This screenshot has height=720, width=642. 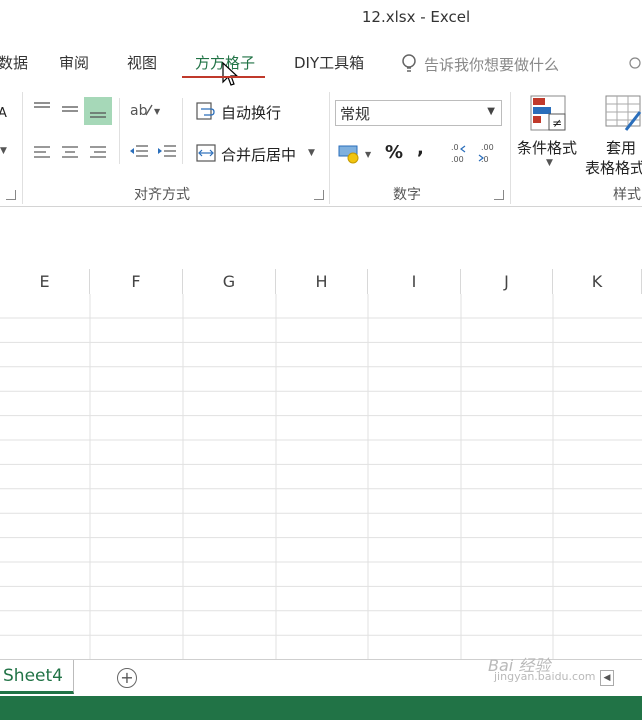 What do you see at coordinates (127, 678) in the screenshot?
I see `add-sheet-button: +` at bounding box center [127, 678].